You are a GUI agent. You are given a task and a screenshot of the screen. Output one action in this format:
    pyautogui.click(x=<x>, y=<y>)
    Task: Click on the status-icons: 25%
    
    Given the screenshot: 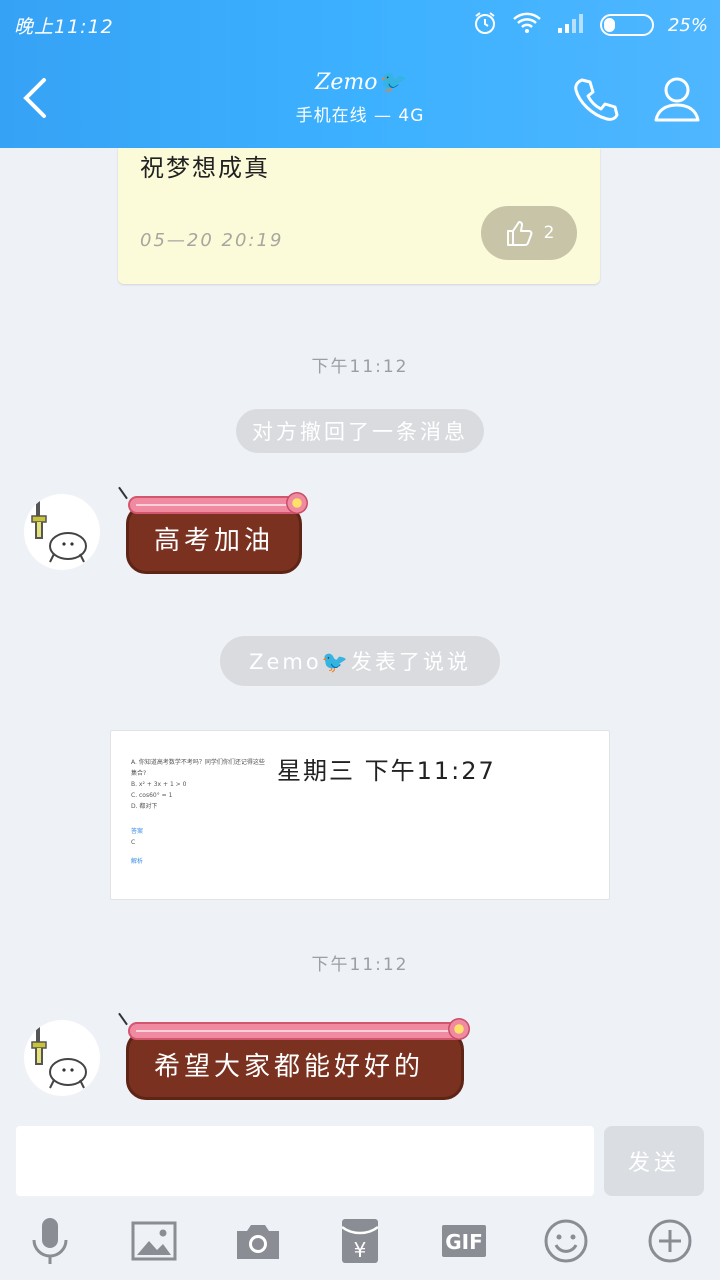 What is the action you would take?
    pyautogui.click(x=590, y=25)
    